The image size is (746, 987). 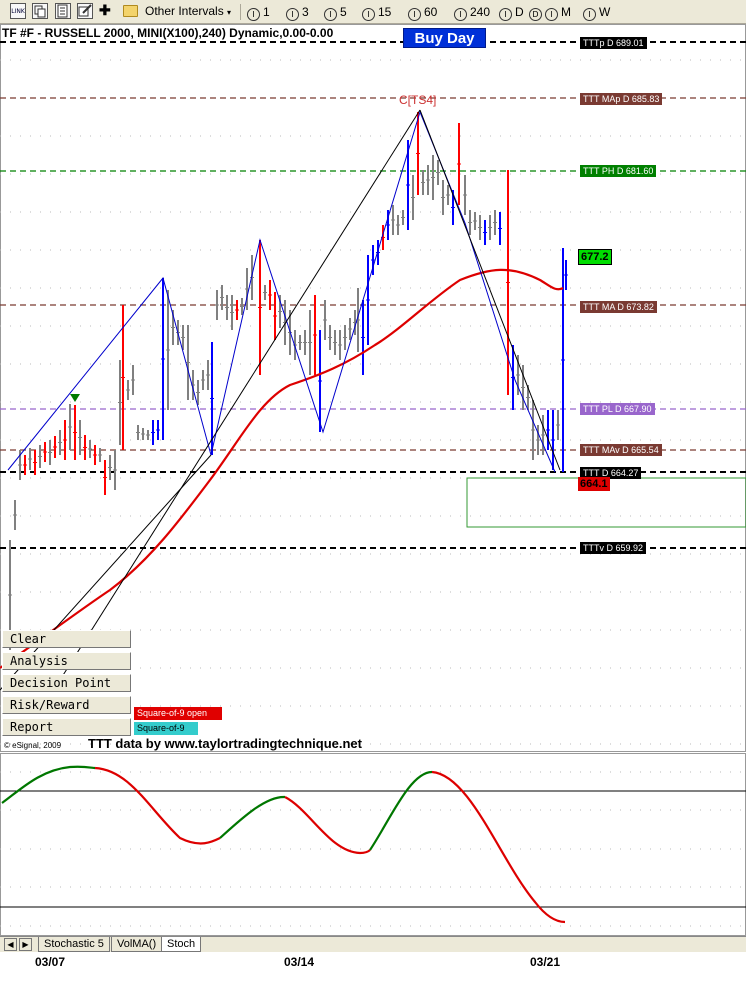 I want to click on properties-icon-glyph, so click(x=85, y=10).